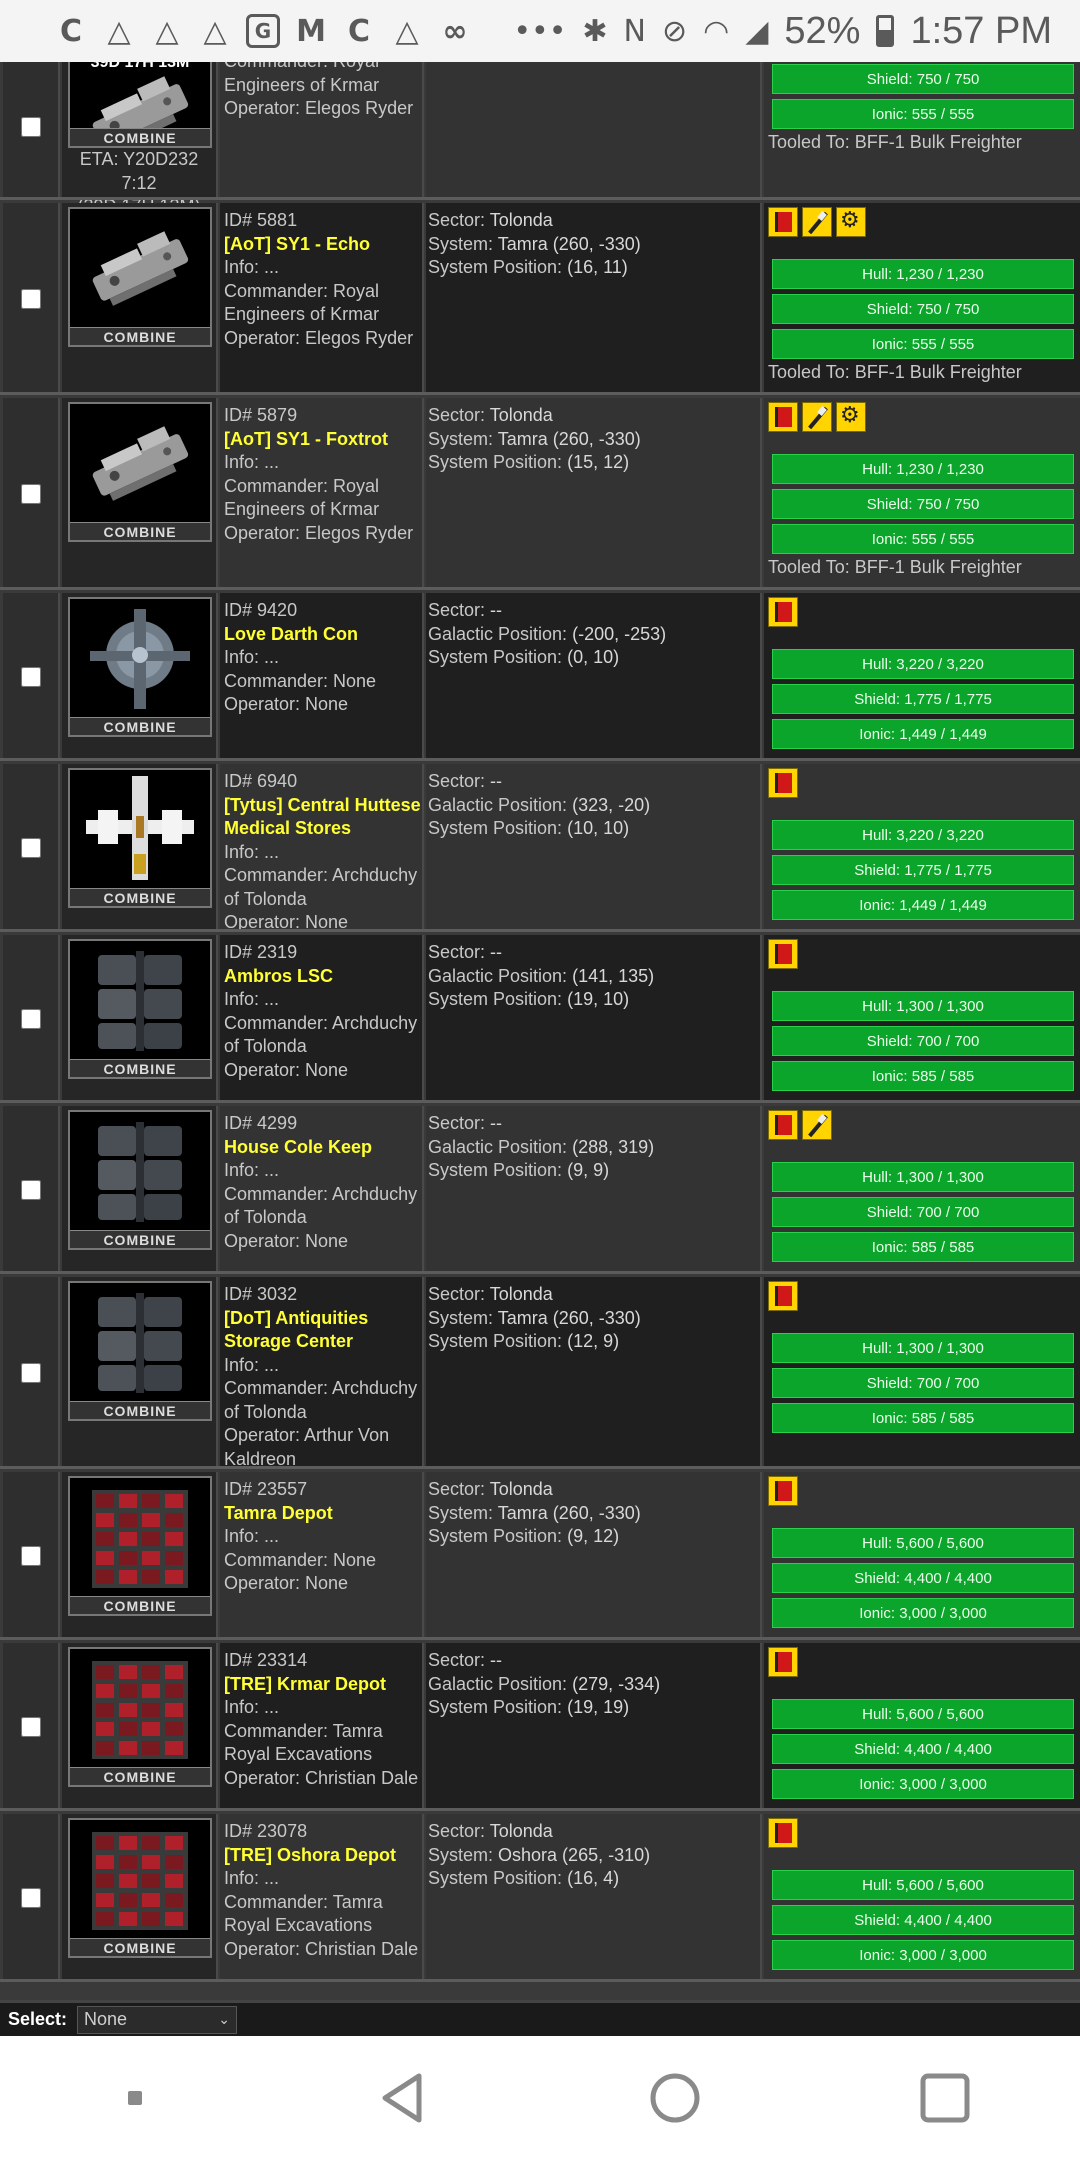 This screenshot has width=1080, height=2160. I want to click on operator-text: Operator: None, so click(286, 704).